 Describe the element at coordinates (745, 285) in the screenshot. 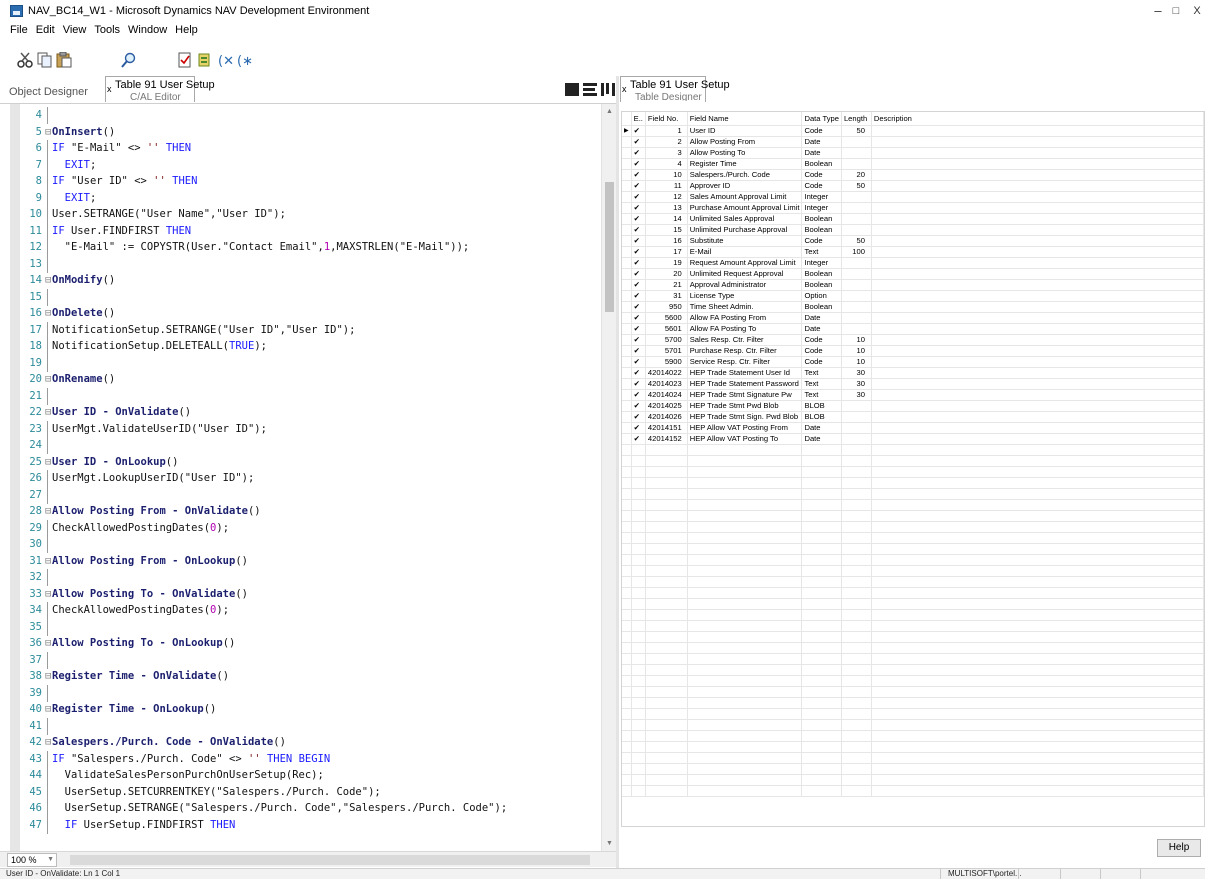

I see `field-name: Approval Administrator` at that location.